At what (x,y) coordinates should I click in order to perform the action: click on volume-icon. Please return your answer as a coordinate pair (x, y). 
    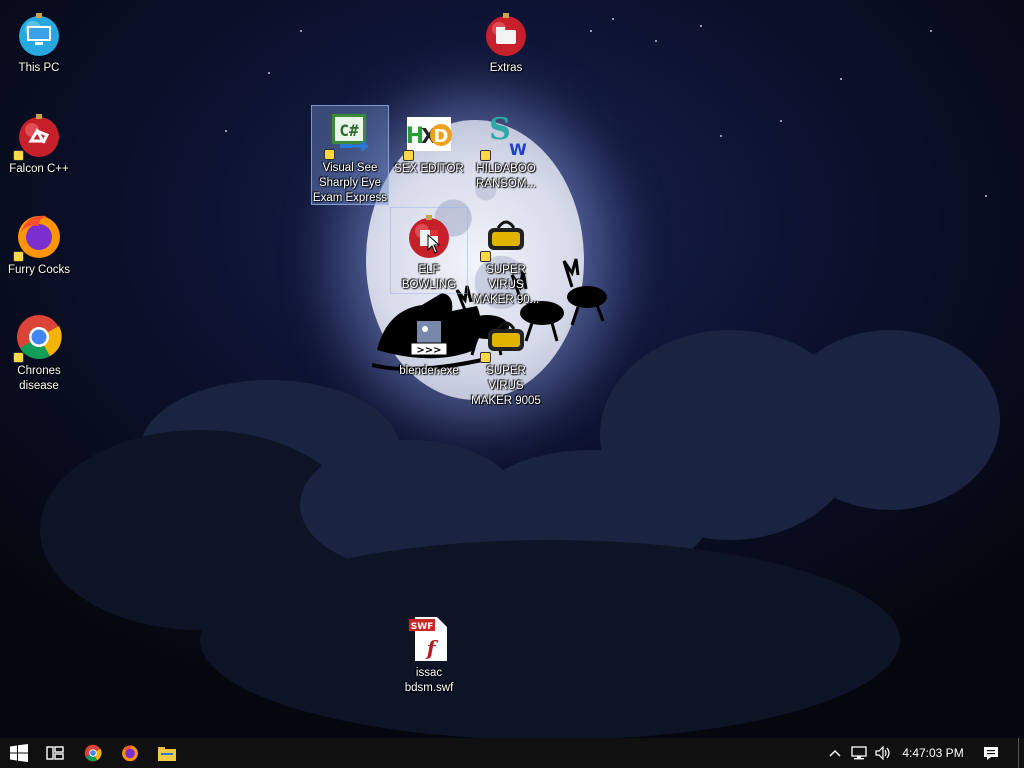
    Looking at the image, I should click on (882, 753).